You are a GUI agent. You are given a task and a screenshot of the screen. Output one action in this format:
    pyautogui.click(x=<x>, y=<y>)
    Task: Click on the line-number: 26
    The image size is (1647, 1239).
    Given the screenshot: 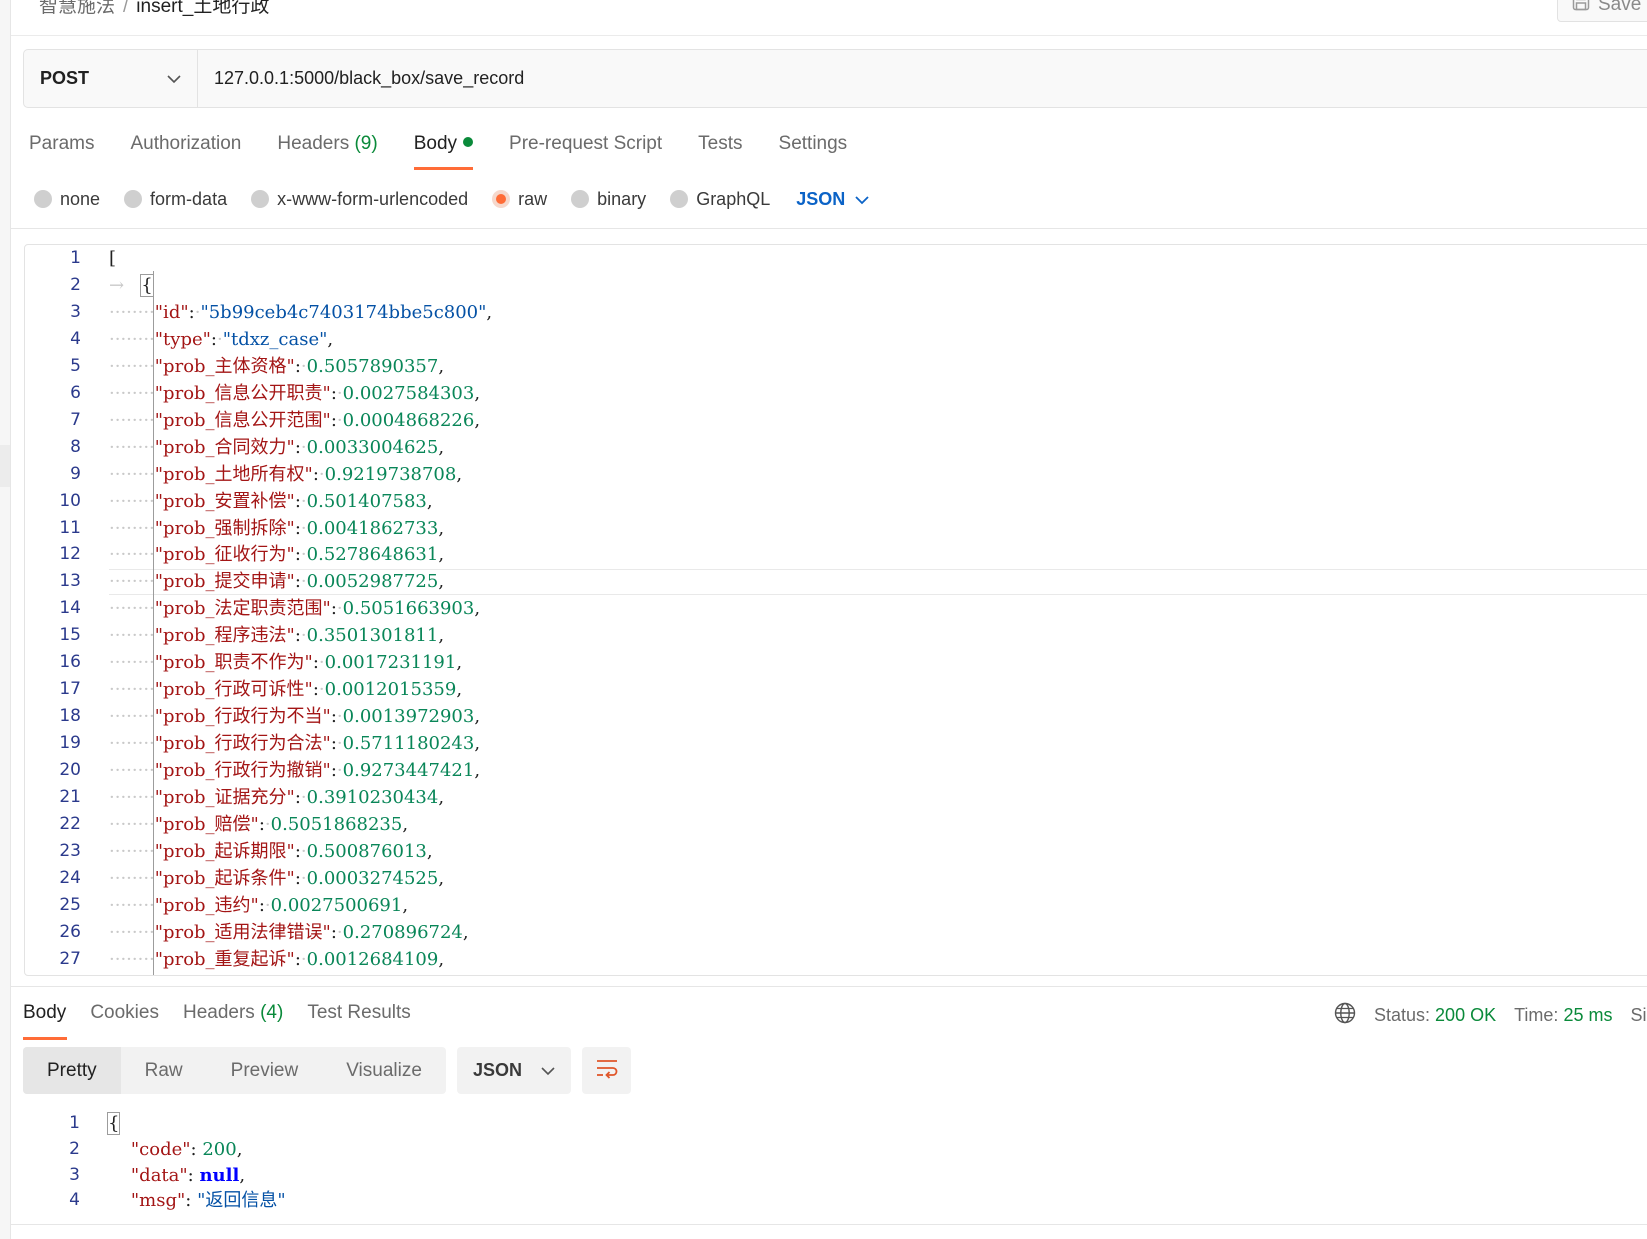 What is the action you would take?
    pyautogui.click(x=70, y=931)
    